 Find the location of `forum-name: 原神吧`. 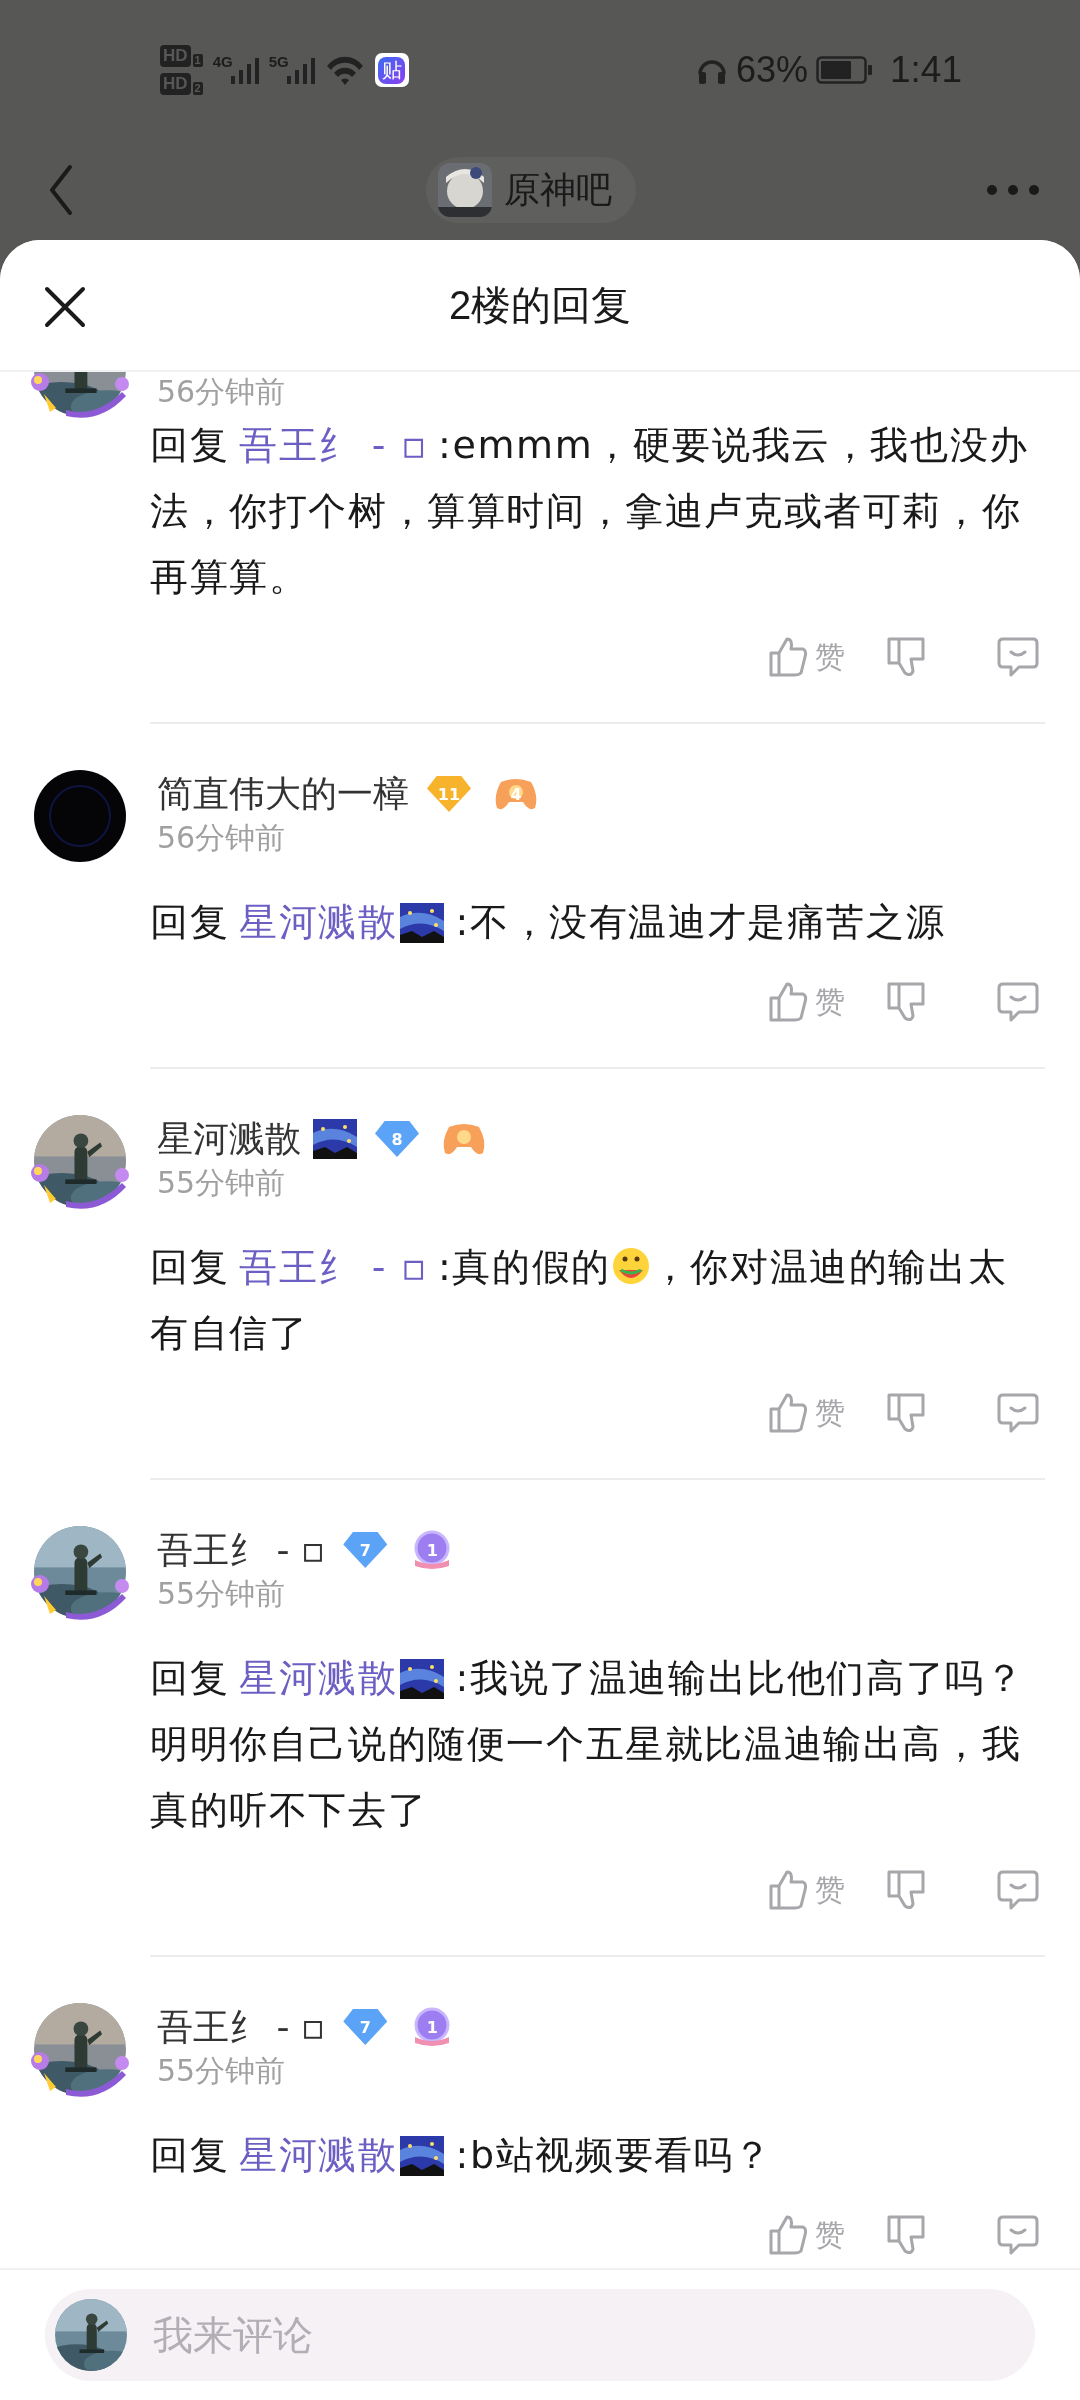

forum-name: 原神吧 is located at coordinates (558, 189).